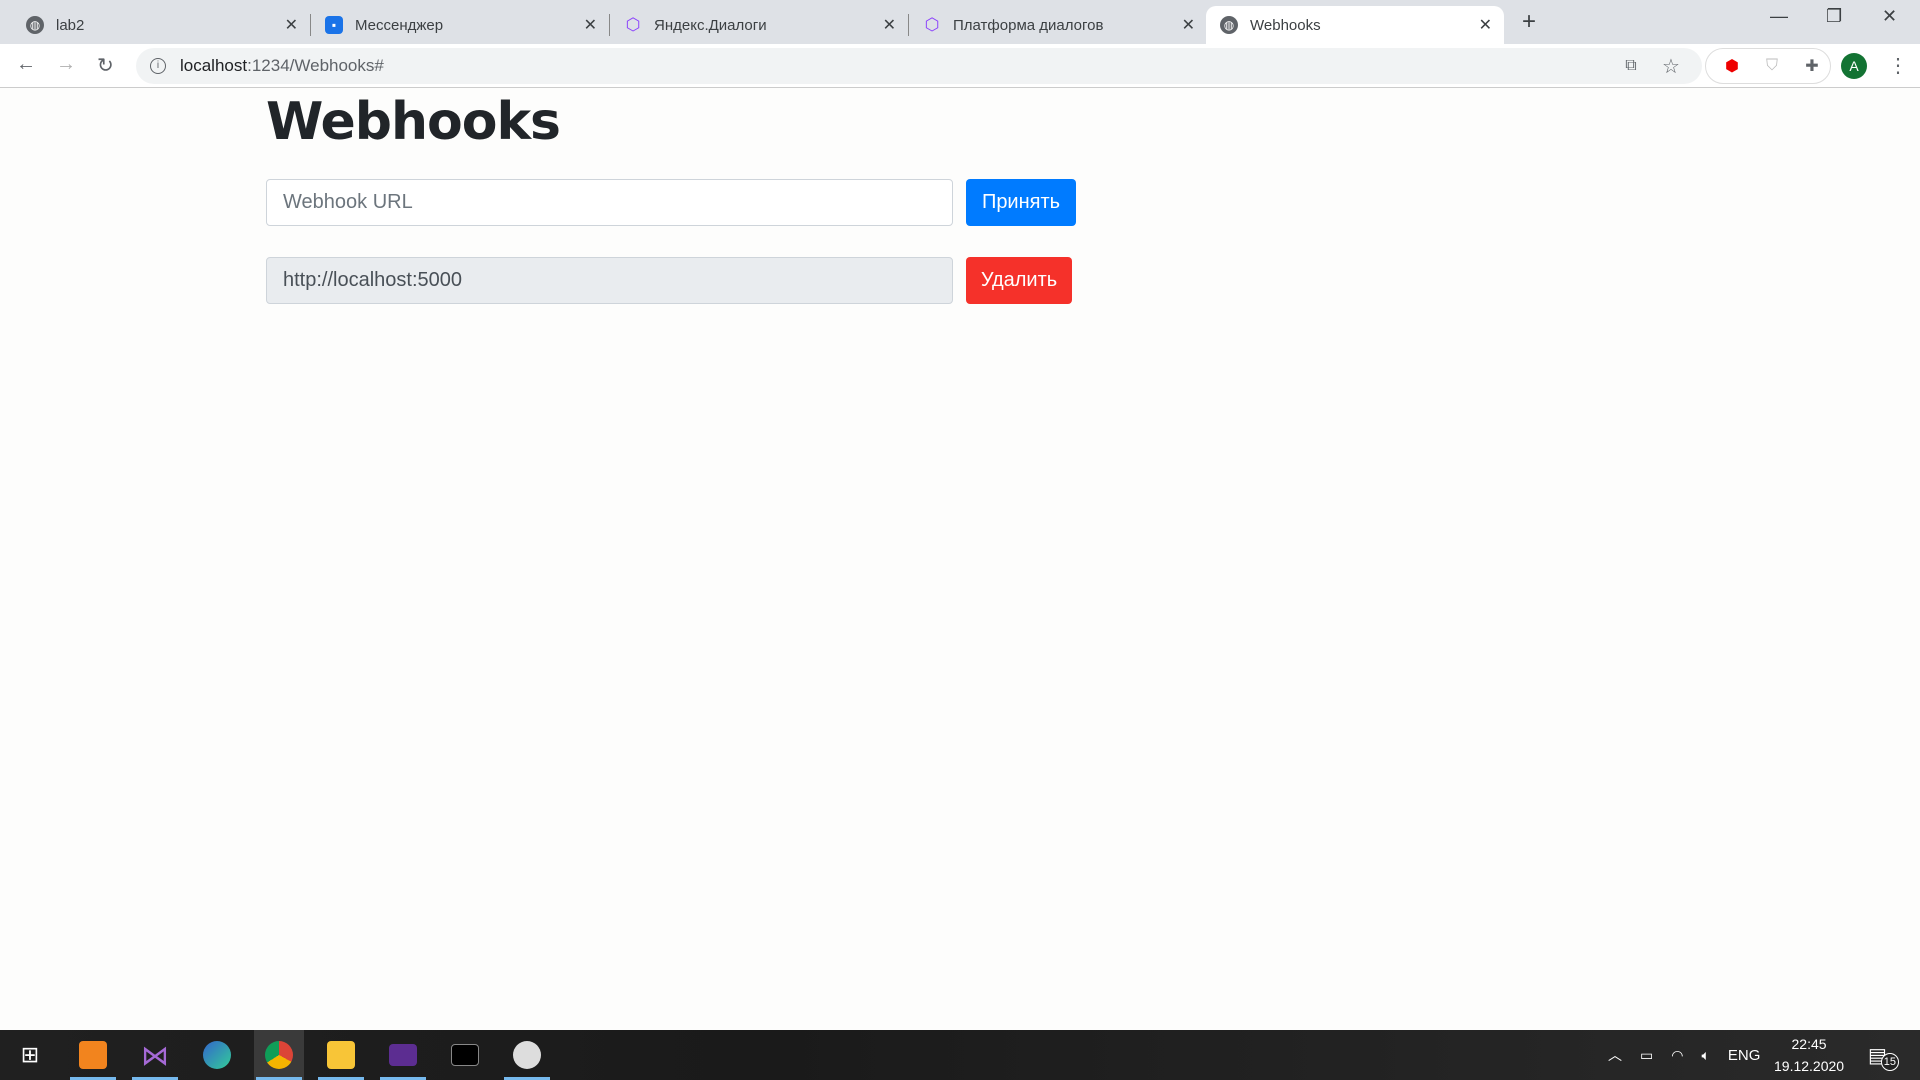  Describe the element at coordinates (1809, 1044) in the screenshot. I see `clock-time: 22:45` at that location.